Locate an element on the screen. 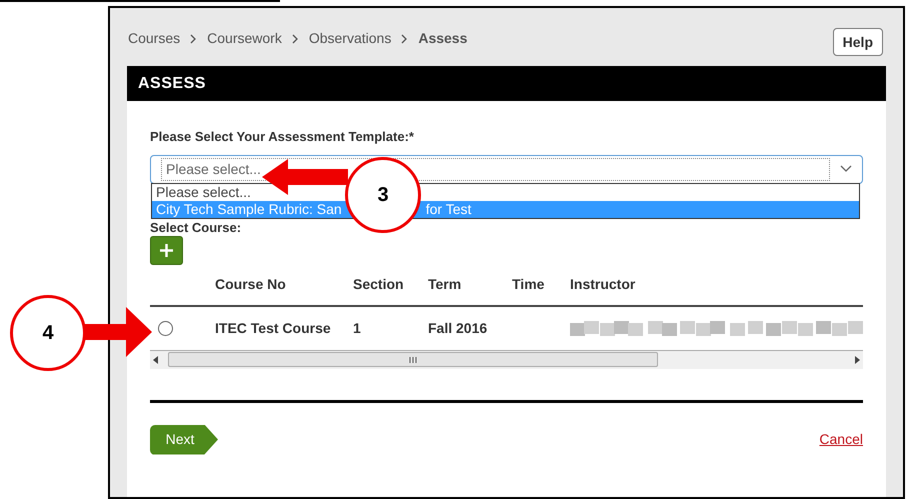 The height and width of the screenshot is (499, 907). field-label: Please Select Your Assessment Template:* is located at coordinates (282, 137).